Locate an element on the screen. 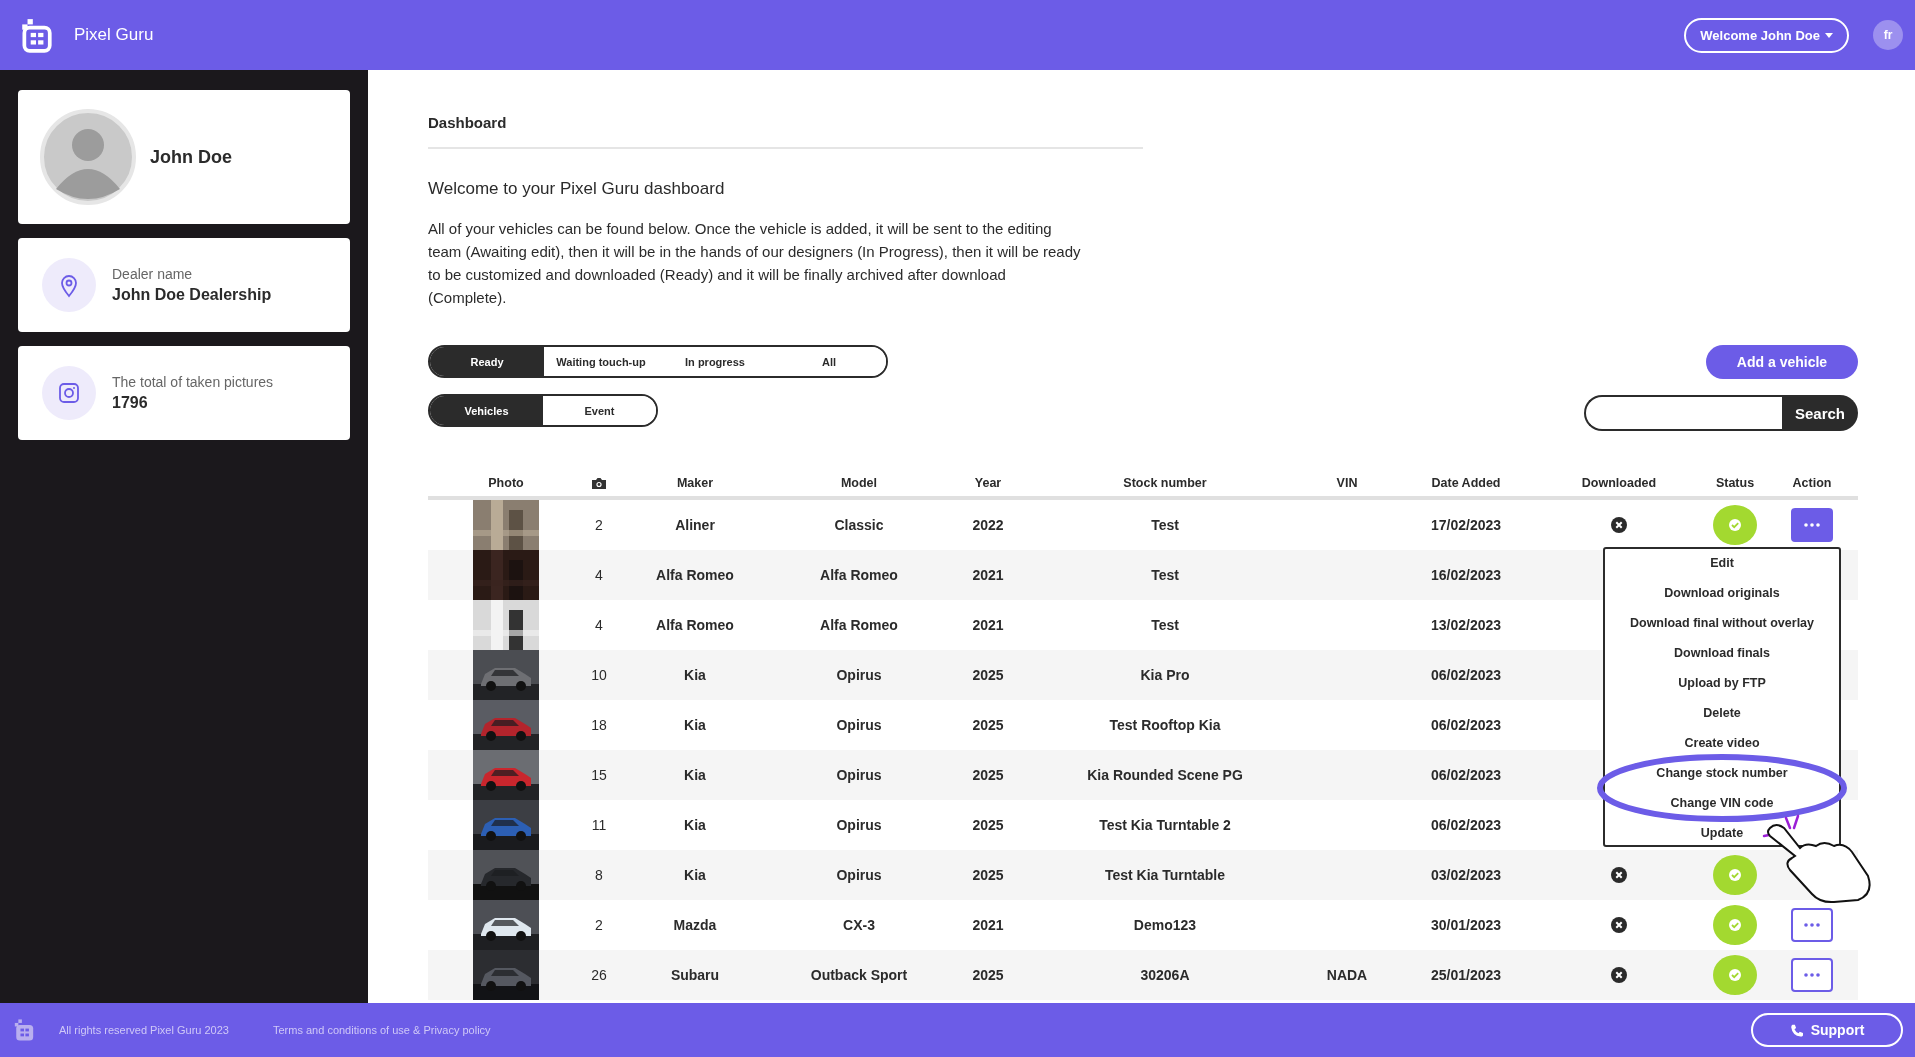  date-cell: 16/02/2023 is located at coordinates (1466, 575).